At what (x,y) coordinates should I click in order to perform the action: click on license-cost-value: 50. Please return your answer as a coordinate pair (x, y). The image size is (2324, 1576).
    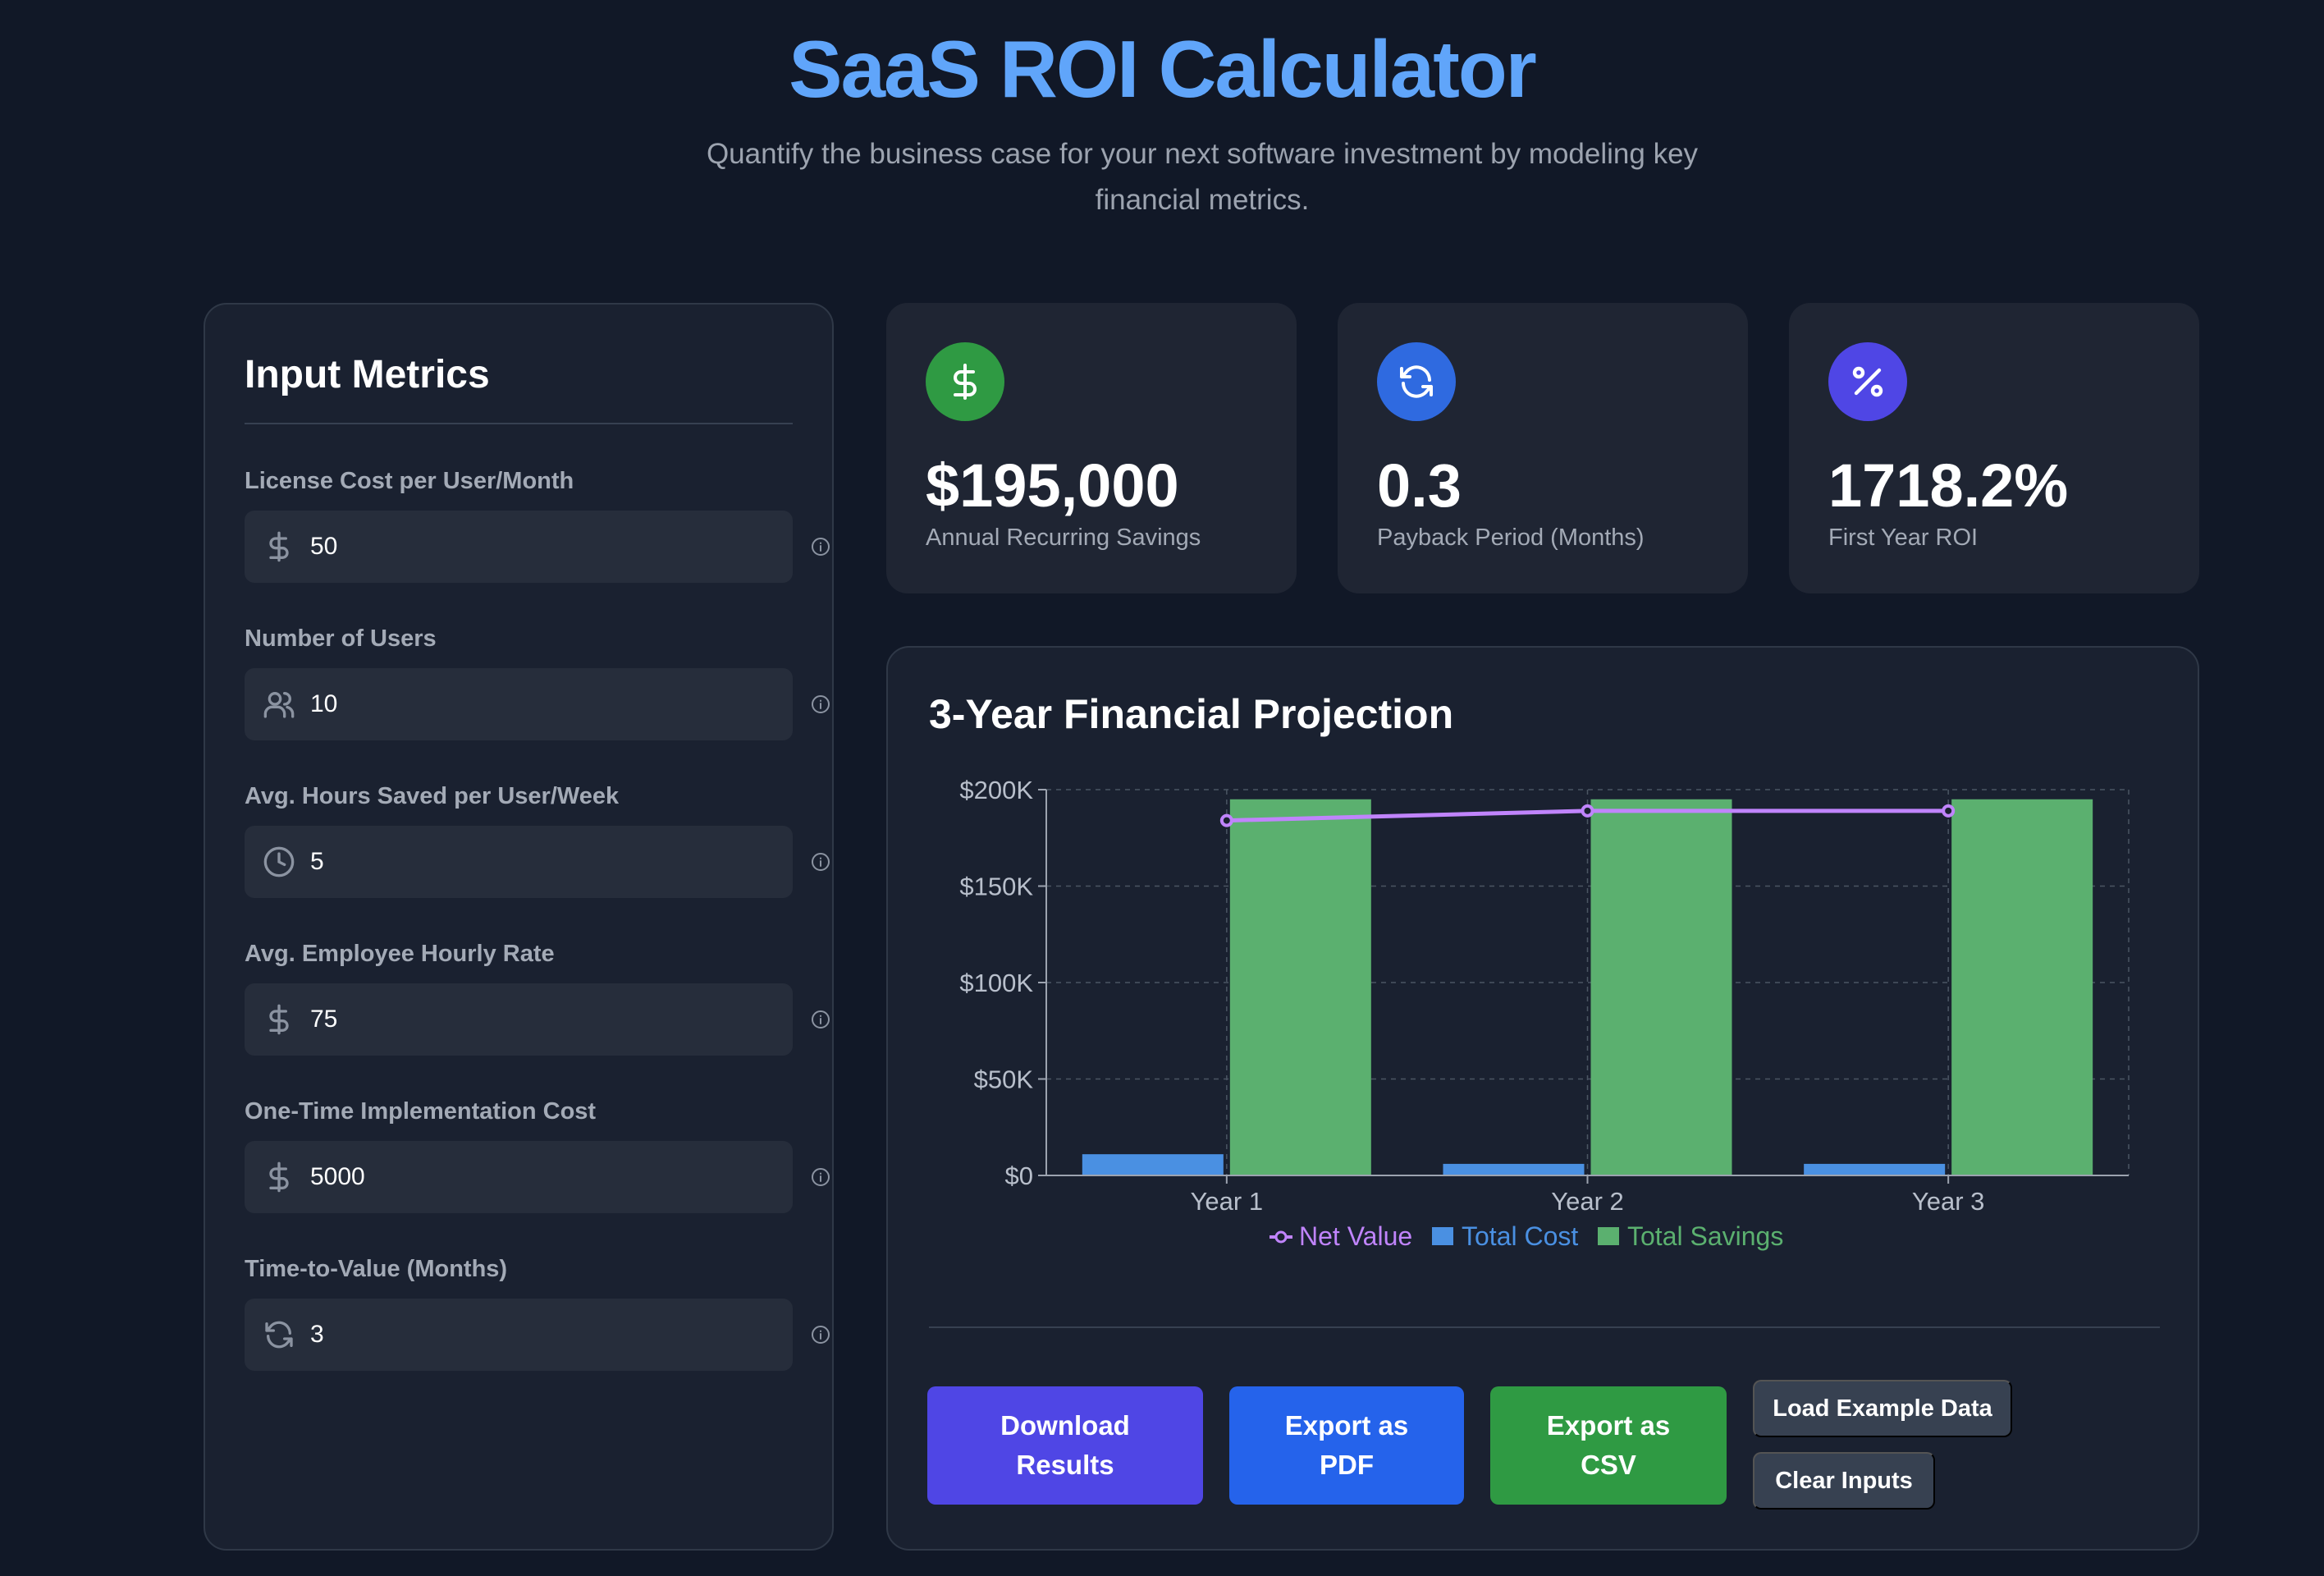
    Looking at the image, I should click on (540, 547).